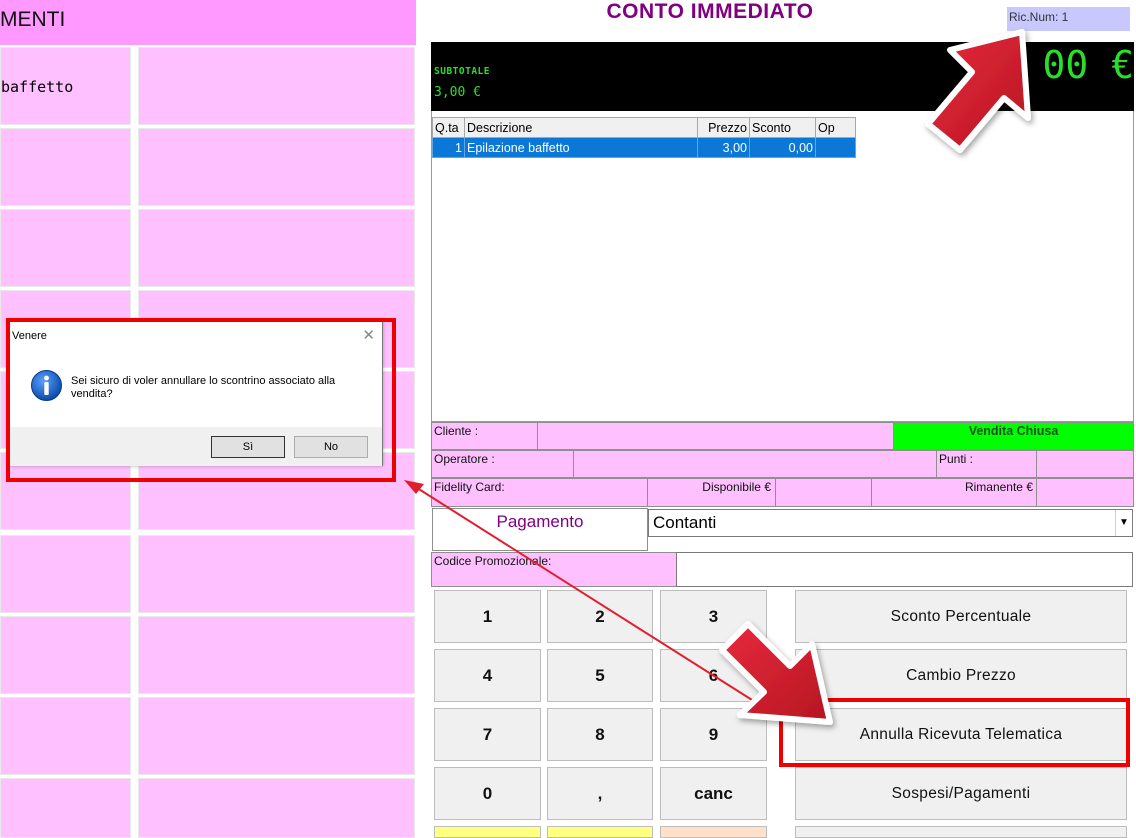  What do you see at coordinates (978, 91) in the screenshot?
I see `annotation-arrow-upright` at bounding box center [978, 91].